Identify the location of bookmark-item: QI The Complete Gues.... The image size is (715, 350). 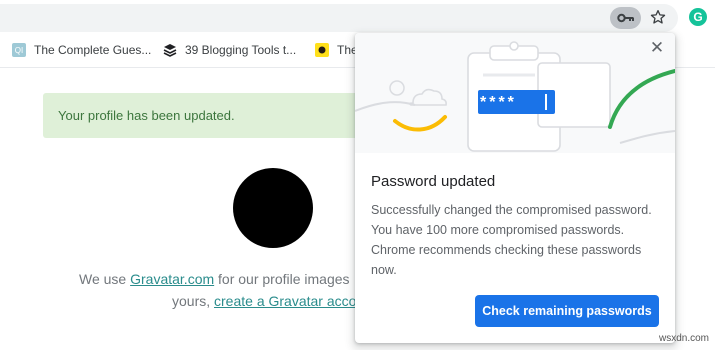
(81, 50).